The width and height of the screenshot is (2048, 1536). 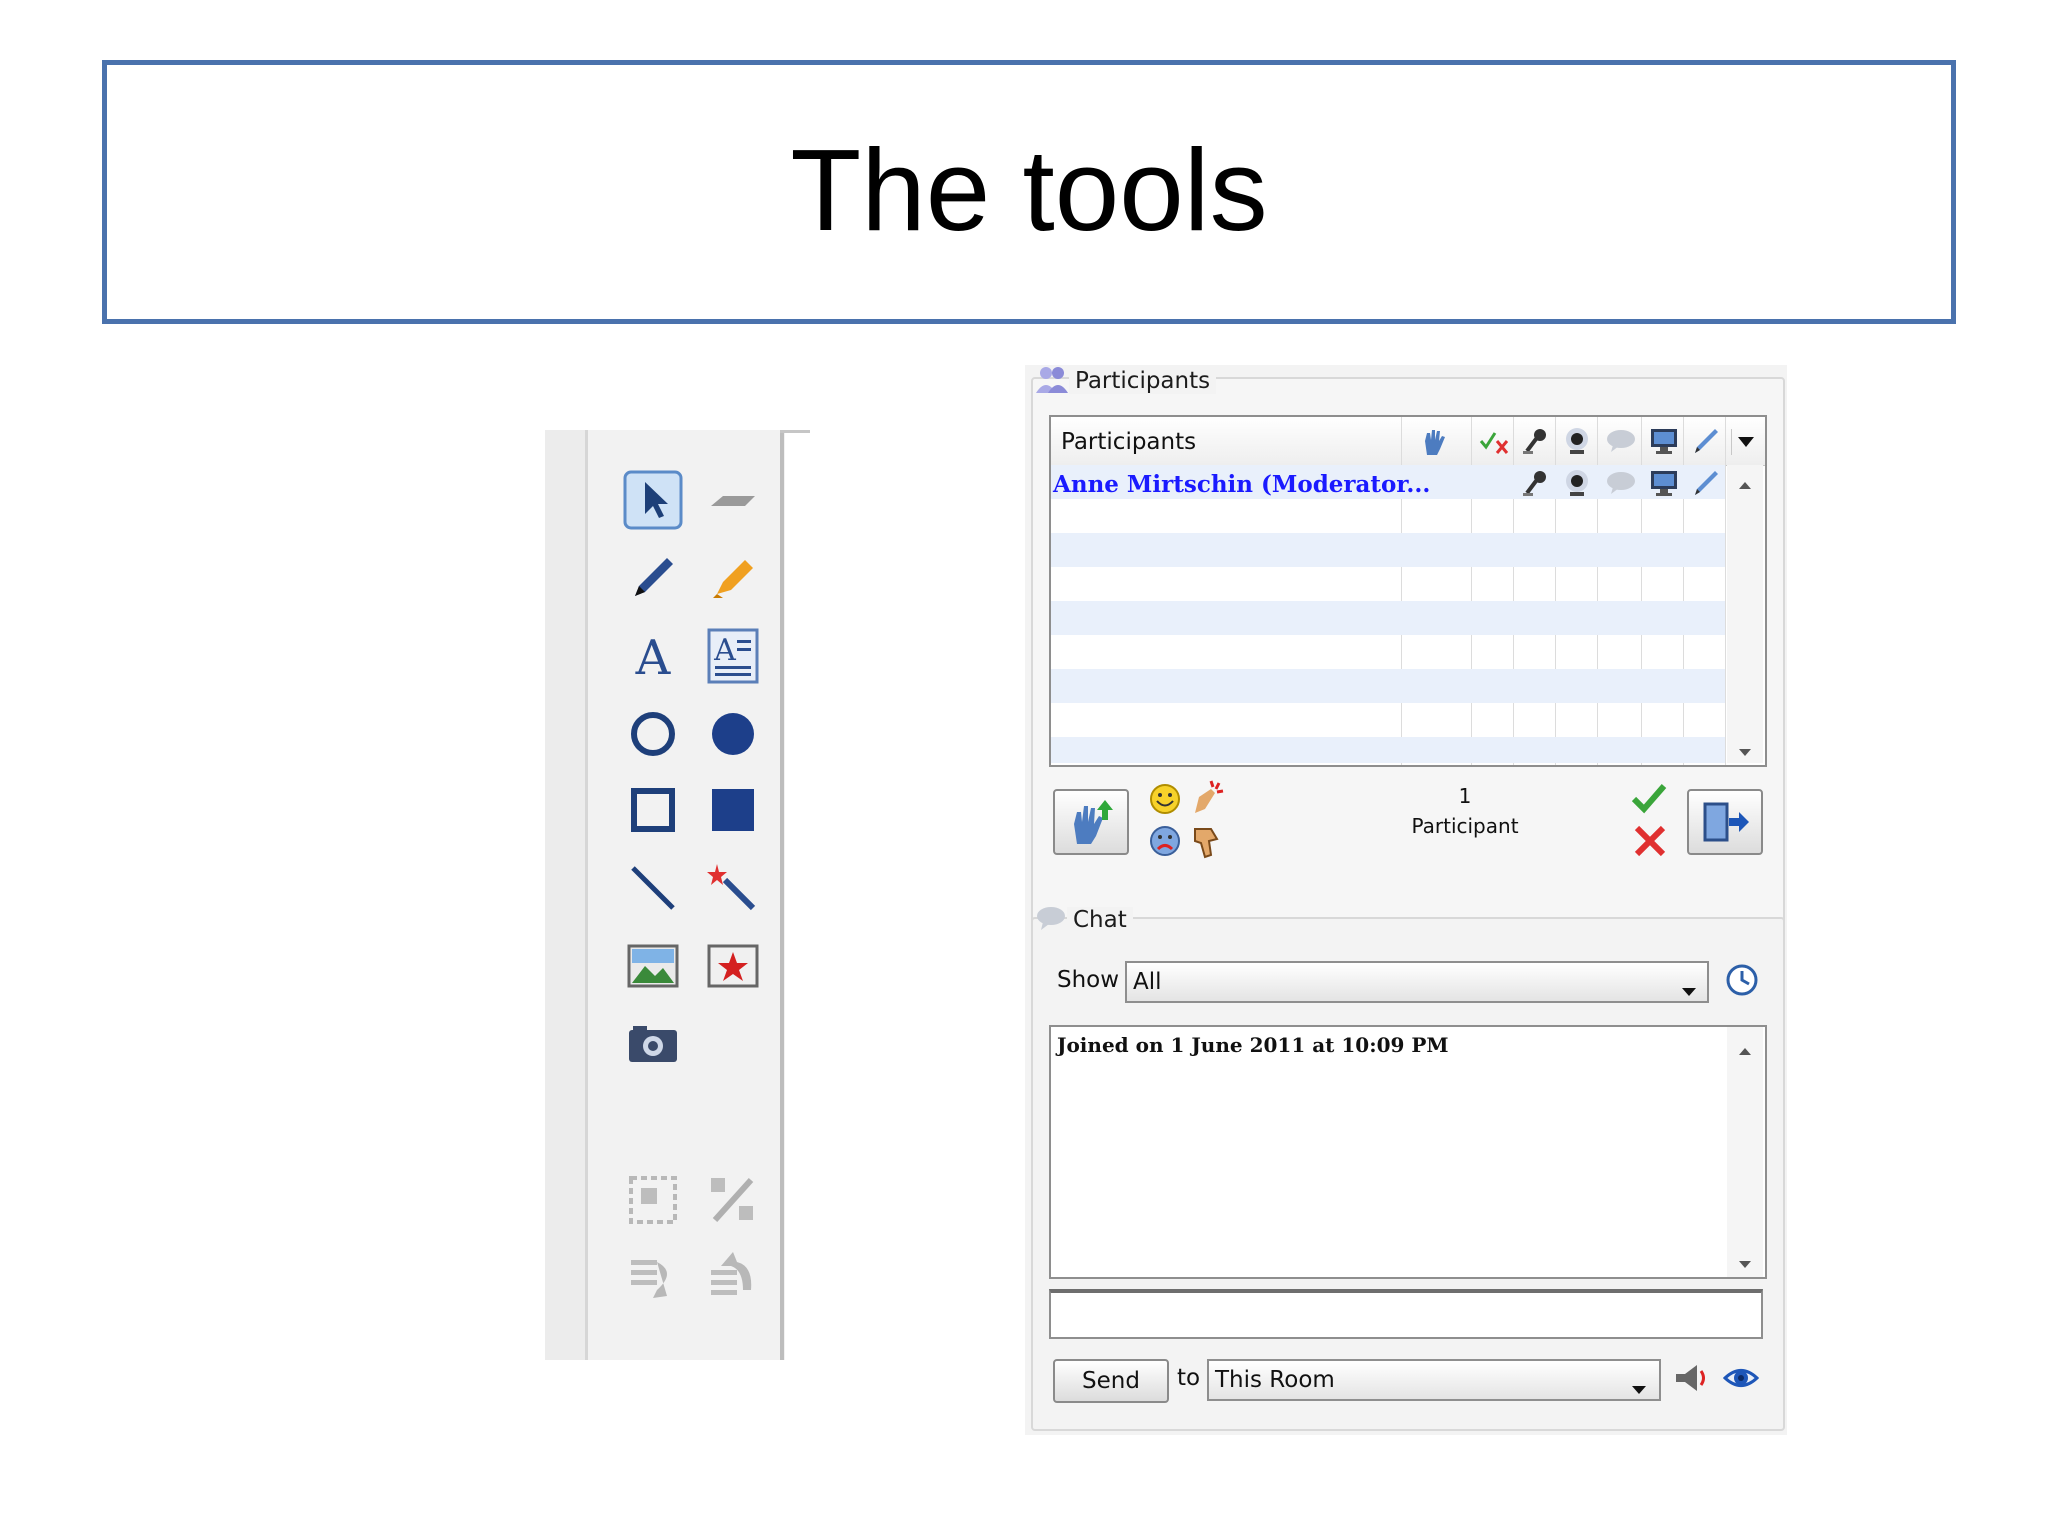 I want to click on image-icon, so click(x=653, y=966).